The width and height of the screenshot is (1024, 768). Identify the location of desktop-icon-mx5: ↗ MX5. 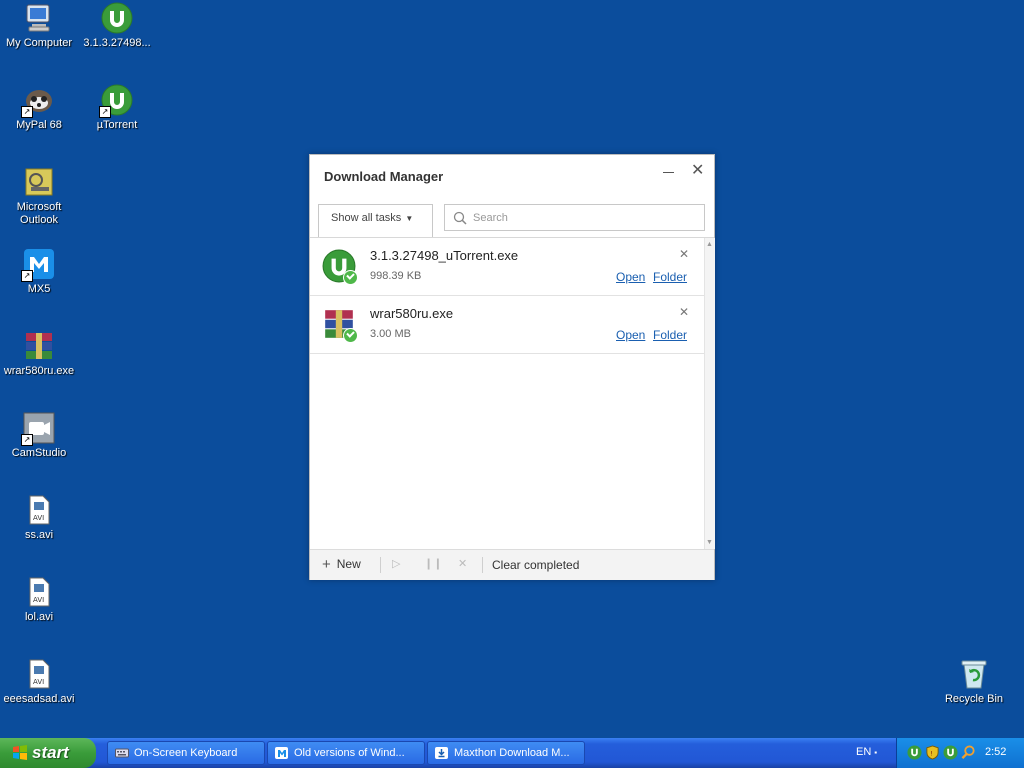
(39, 272).